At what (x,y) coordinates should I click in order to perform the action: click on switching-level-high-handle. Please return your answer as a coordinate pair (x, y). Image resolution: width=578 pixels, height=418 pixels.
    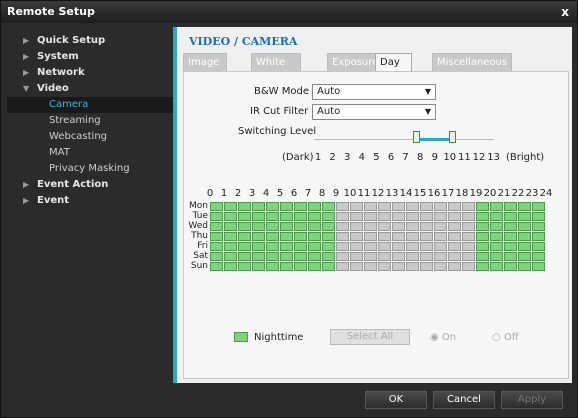
    Looking at the image, I should click on (452, 137).